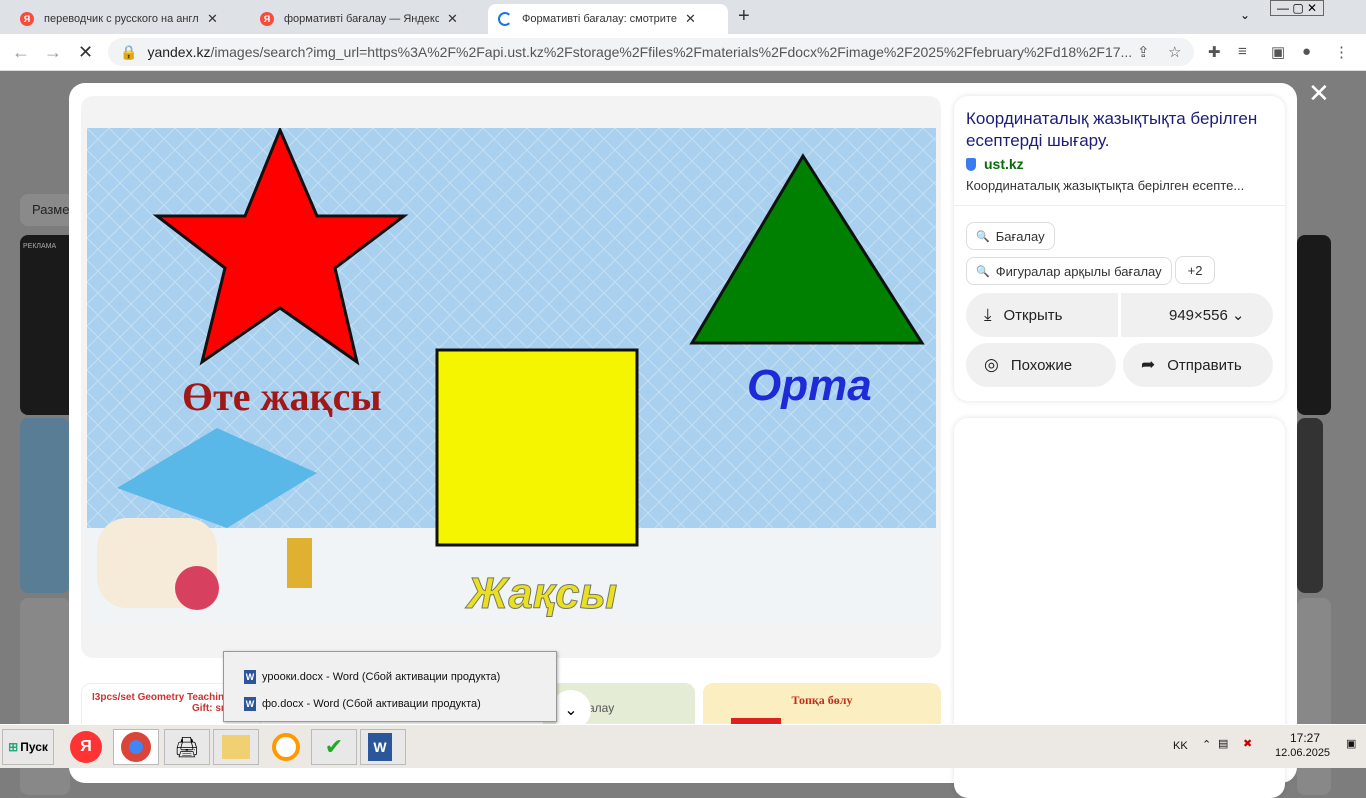  I want to click on label-average: Орта, so click(809, 385).